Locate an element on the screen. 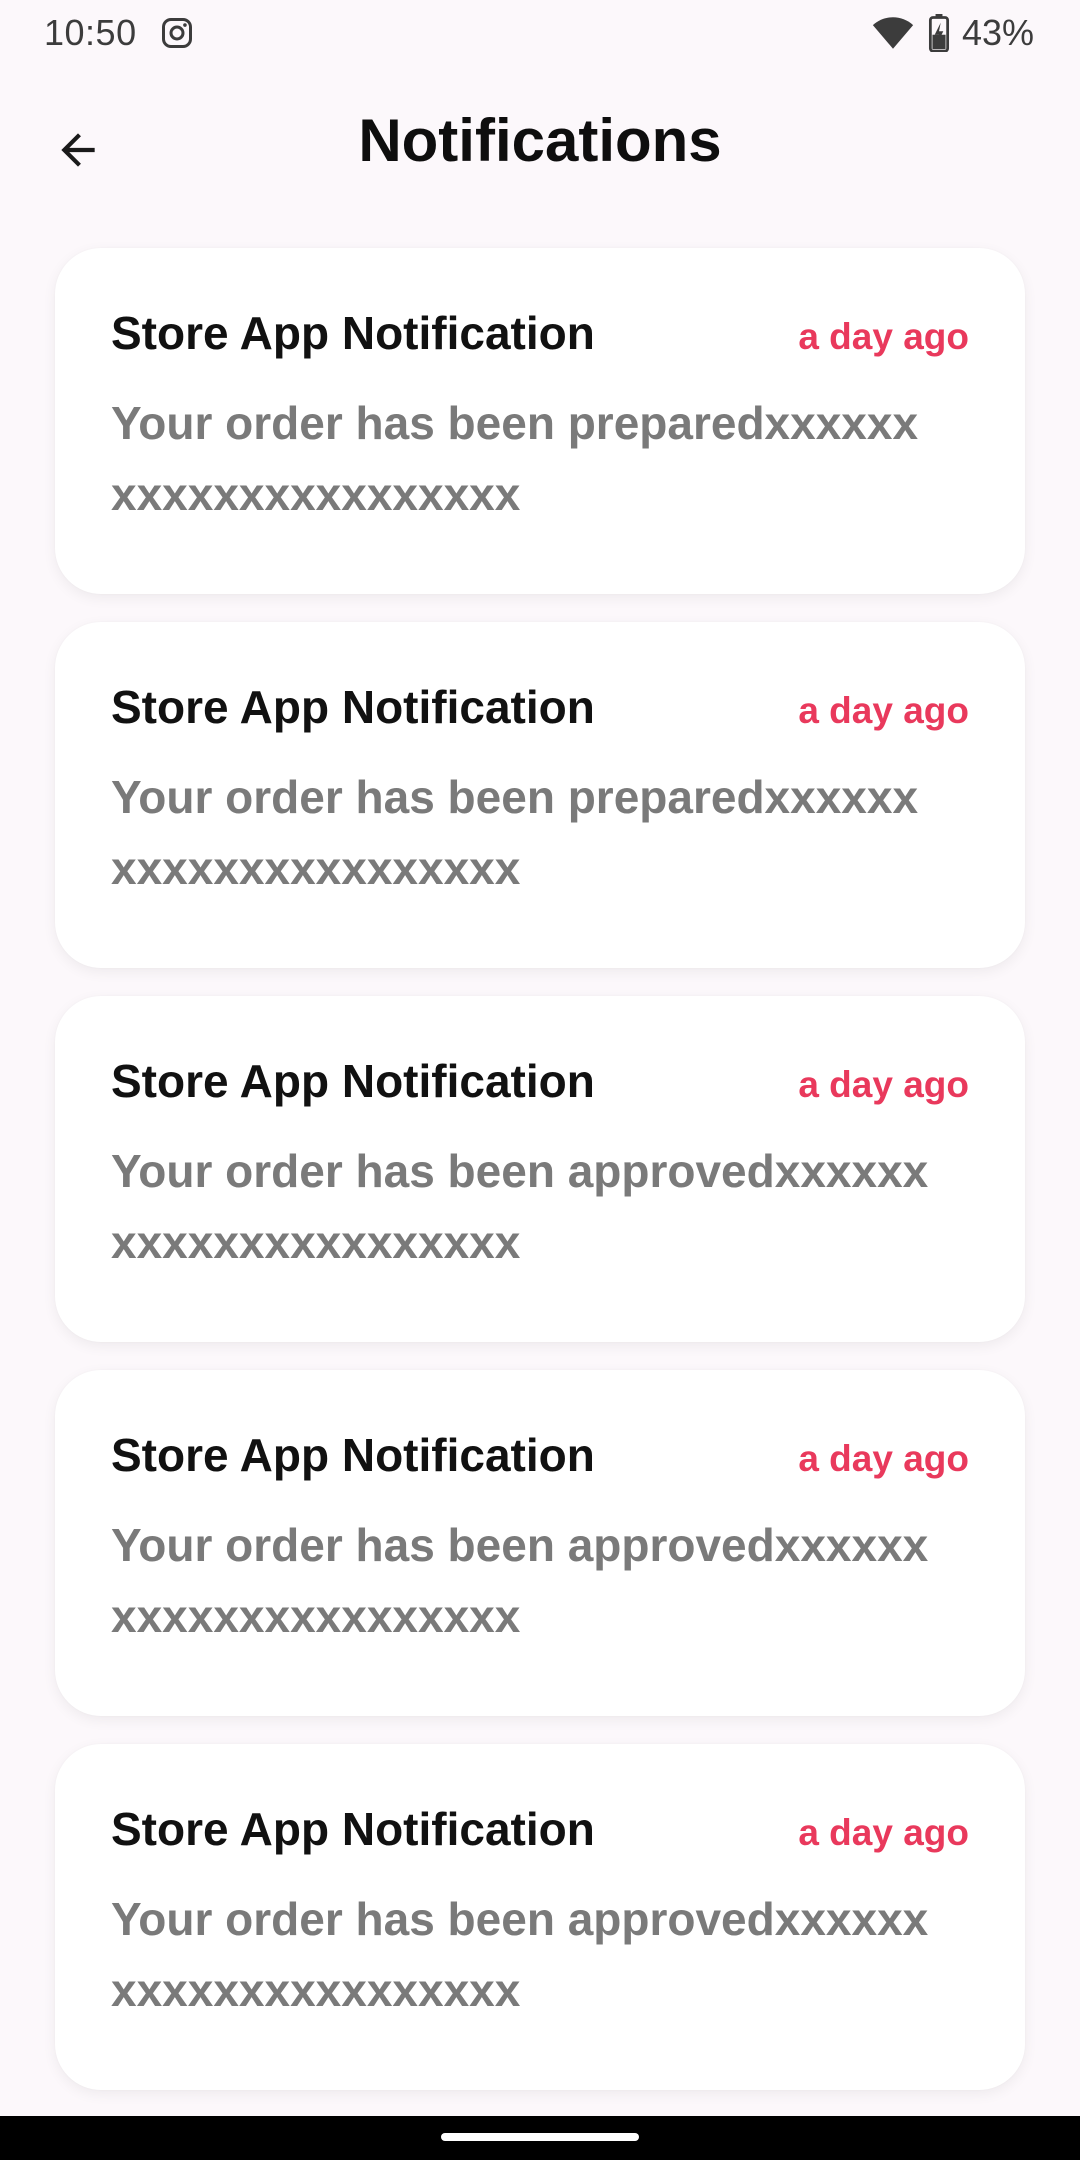 The image size is (1080, 2160). page-title: Notifications is located at coordinates (540, 140).